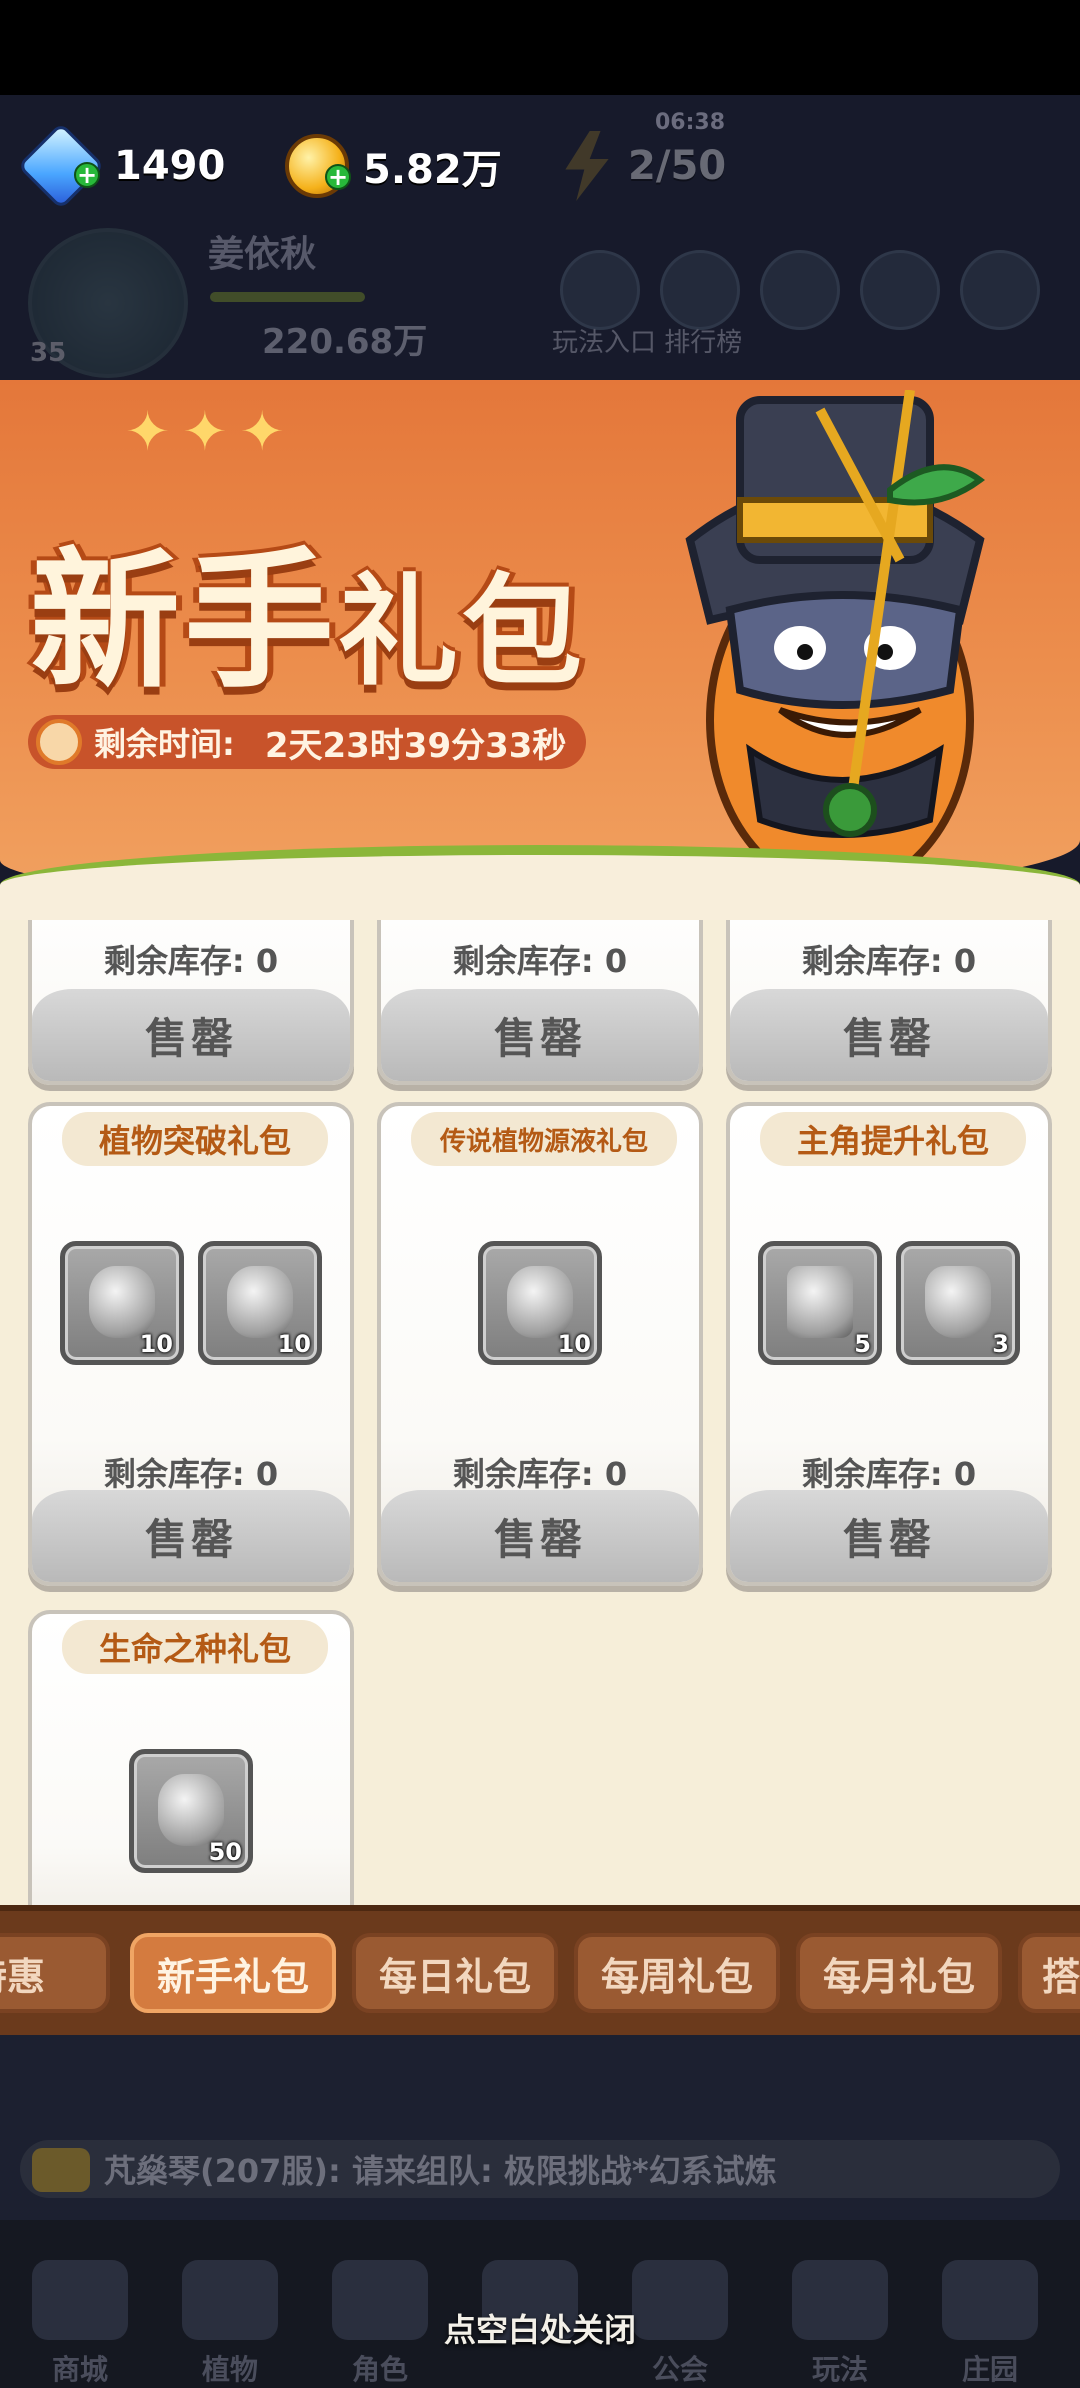 The height and width of the screenshot is (2388, 1080). Describe the element at coordinates (700, 290) in the screenshot. I see `ranking-icon` at that location.